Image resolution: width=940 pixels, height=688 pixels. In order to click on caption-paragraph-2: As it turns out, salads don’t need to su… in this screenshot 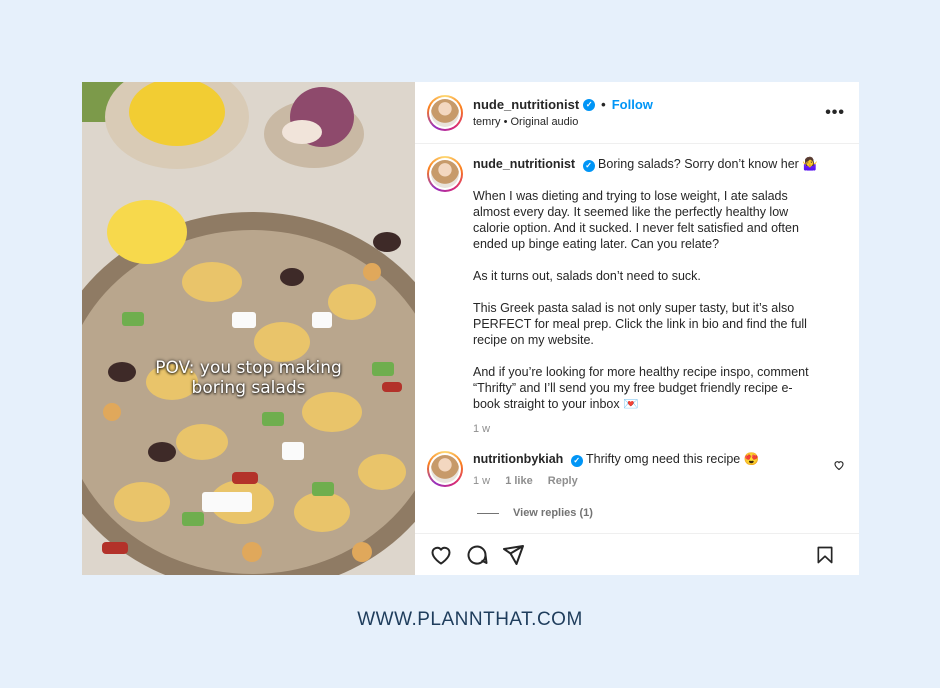, I will do `click(587, 276)`.